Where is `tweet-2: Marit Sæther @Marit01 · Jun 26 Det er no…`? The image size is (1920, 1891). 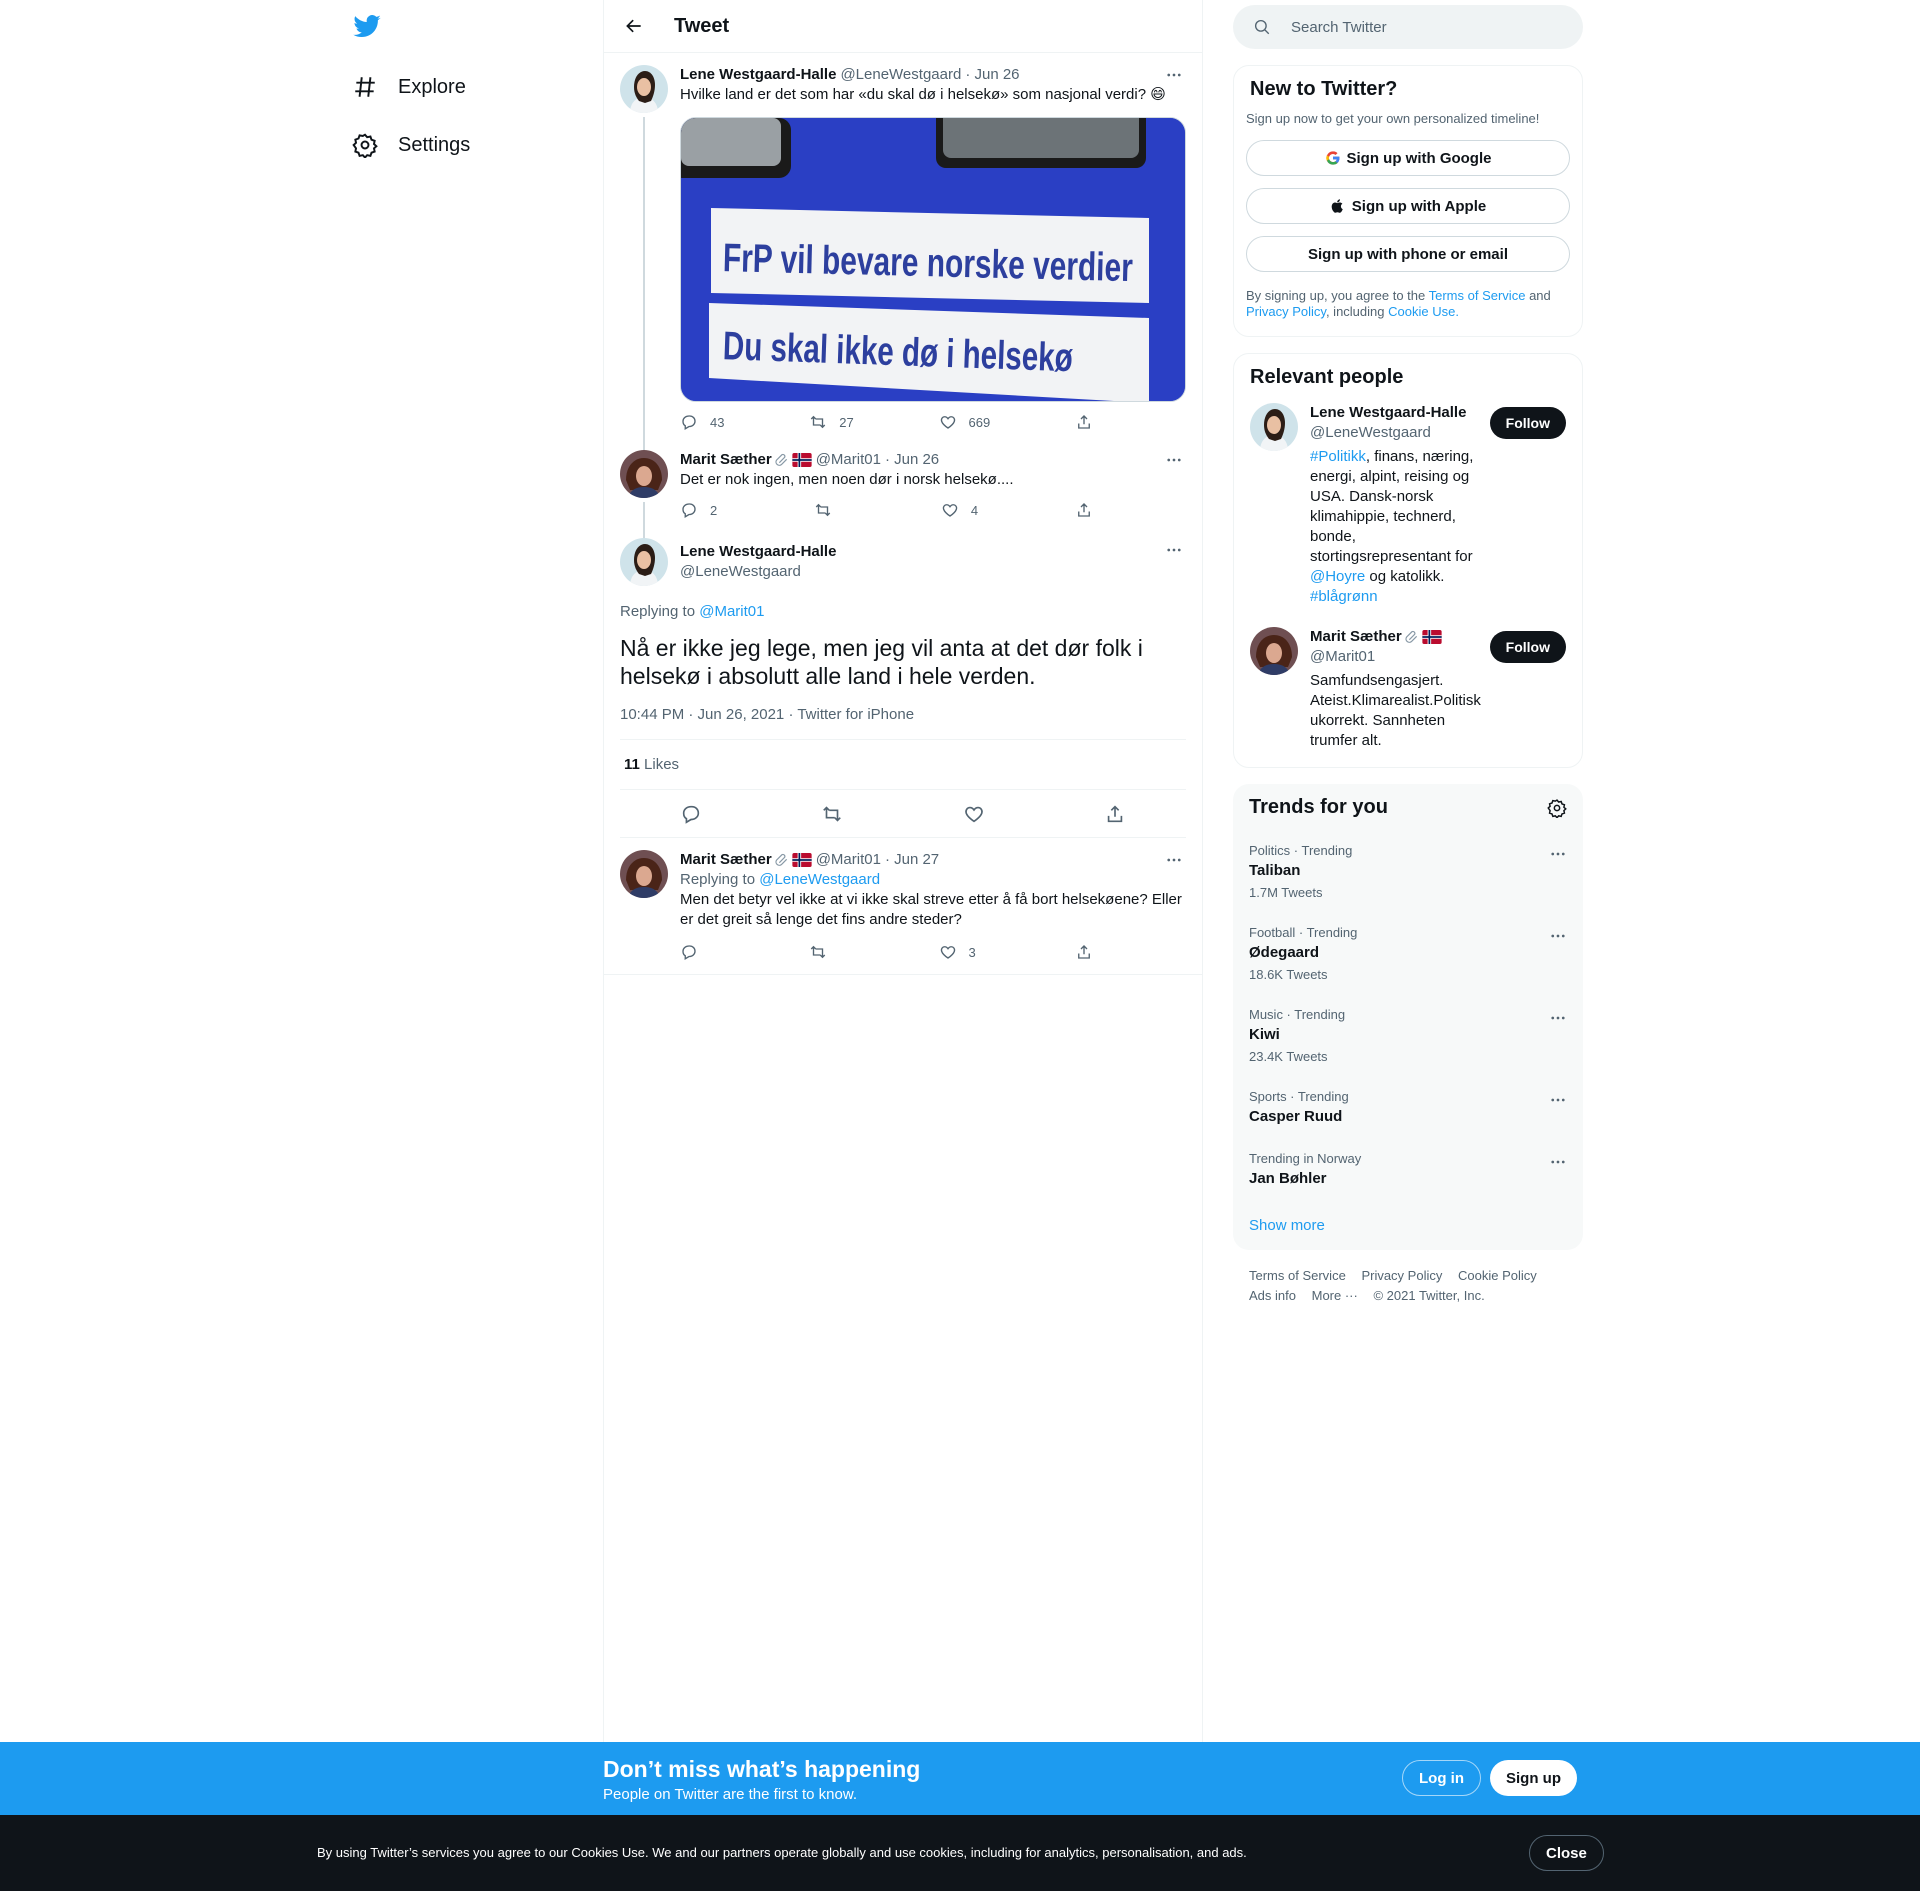
tweet-2: Marit Sæther @Marit01 · Jun 26 Det er no… is located at coordinates (903, 492).